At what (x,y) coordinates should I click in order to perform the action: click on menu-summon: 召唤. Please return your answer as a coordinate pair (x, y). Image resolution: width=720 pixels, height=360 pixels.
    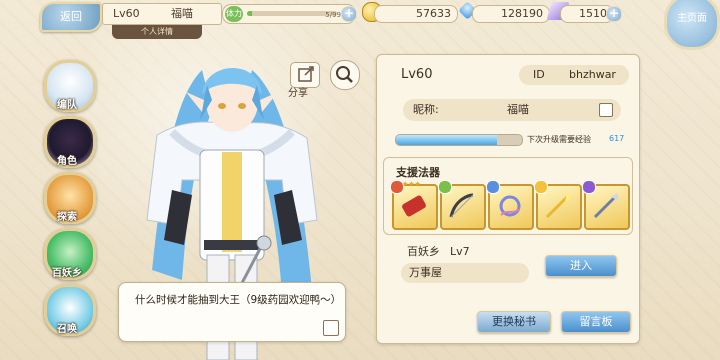
    Looking at the image, I should click on (68, 309).